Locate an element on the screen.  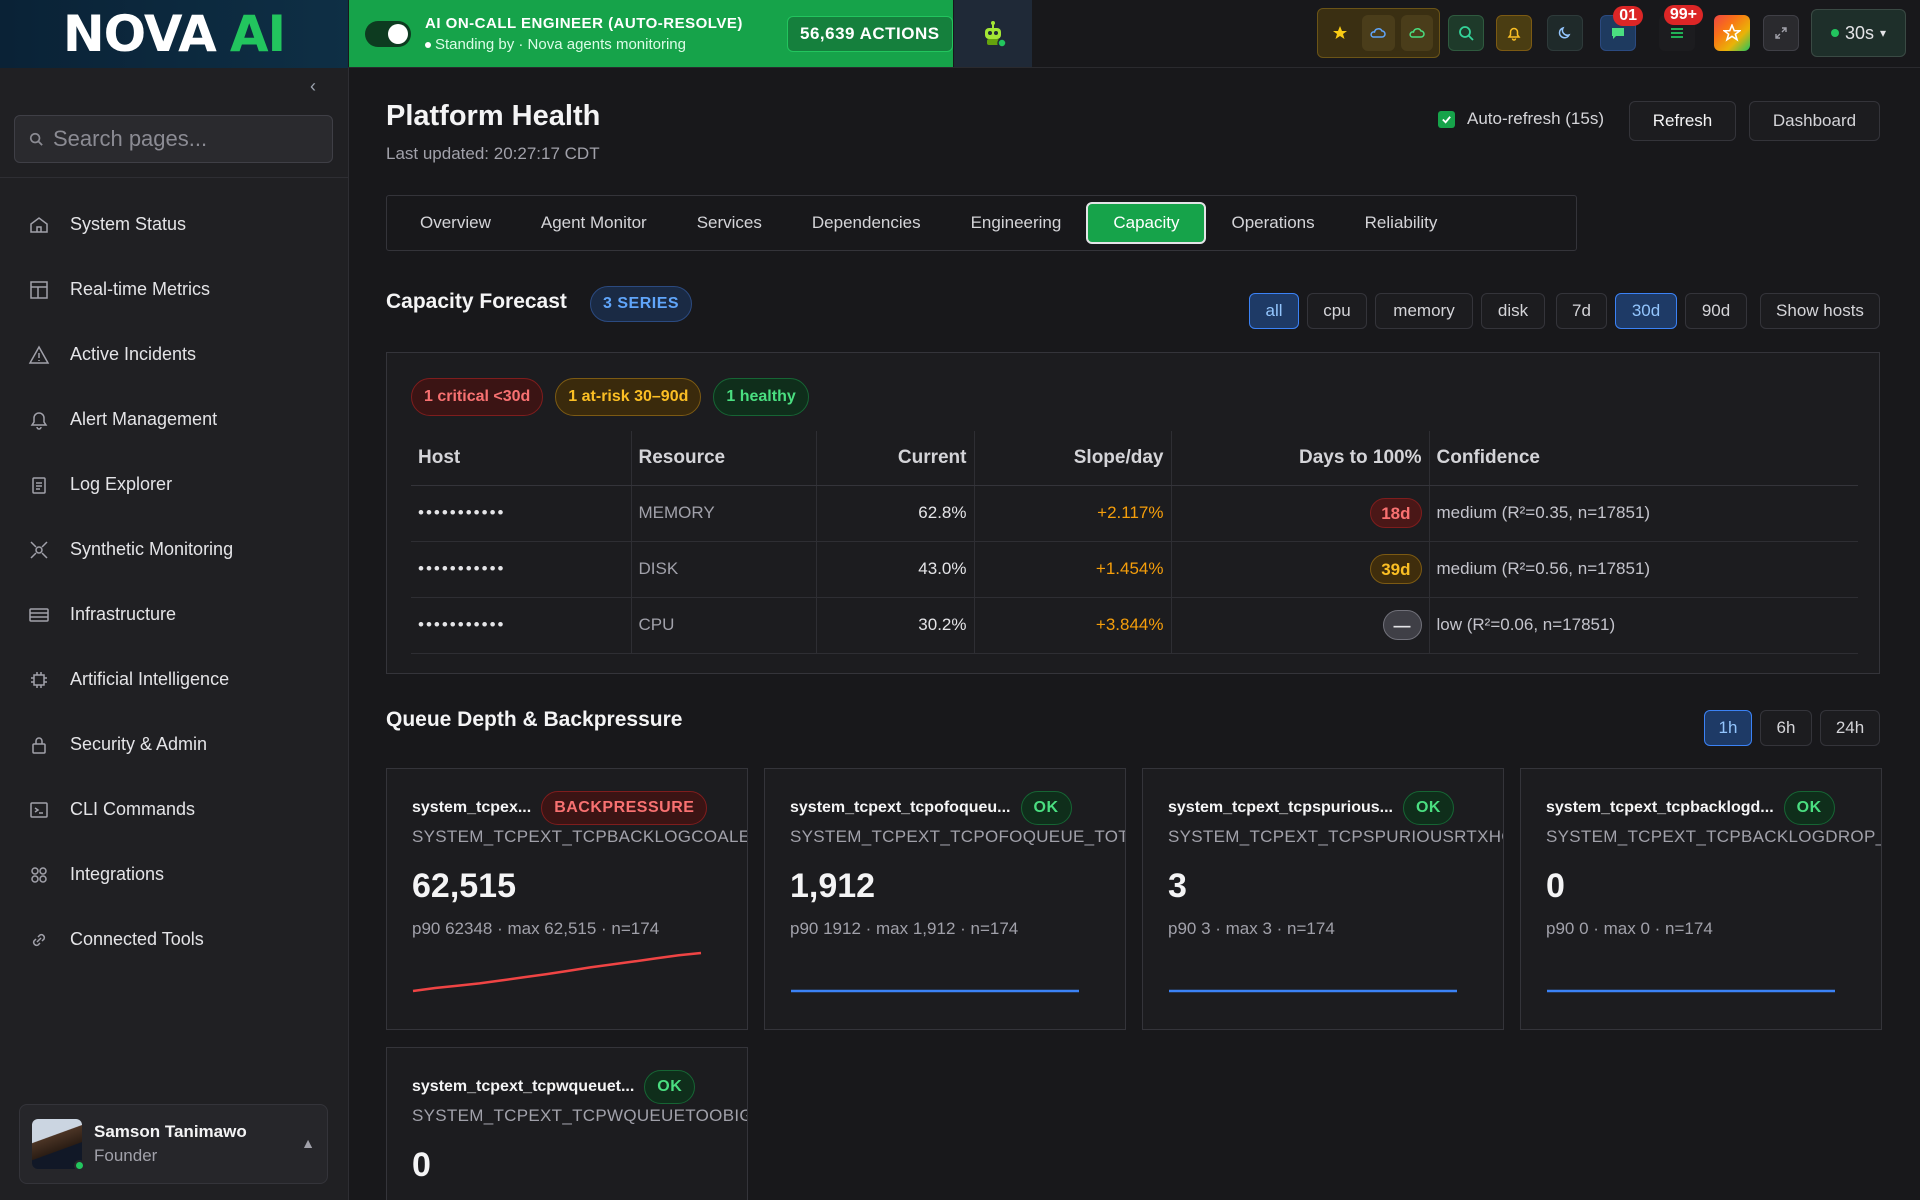
sidebar-item-infrastructure: Infrastructure is located at coordinates (174, 614).